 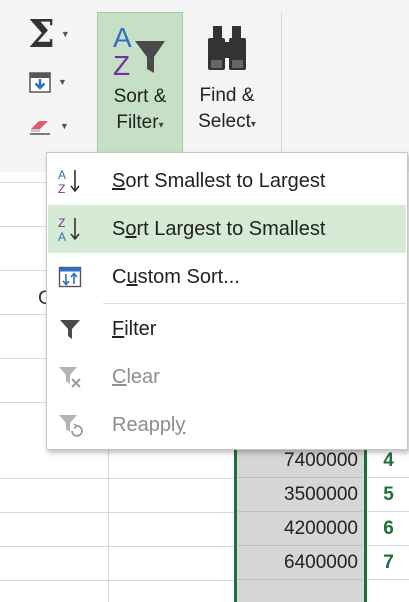 What do you see at coordinates (41, 33) in the screenshot?
I see `sigma-icon: Σ` at bounding box center [41, 33].